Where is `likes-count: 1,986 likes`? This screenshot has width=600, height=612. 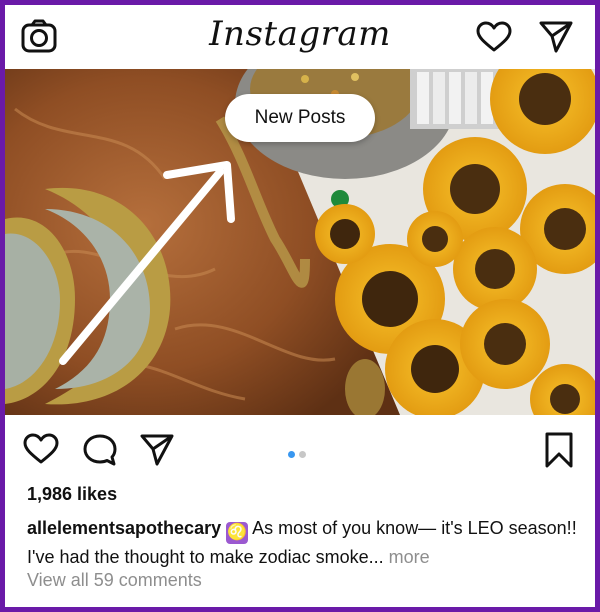 likes-count: 1,986 likes is located at coordinates (72, 494).